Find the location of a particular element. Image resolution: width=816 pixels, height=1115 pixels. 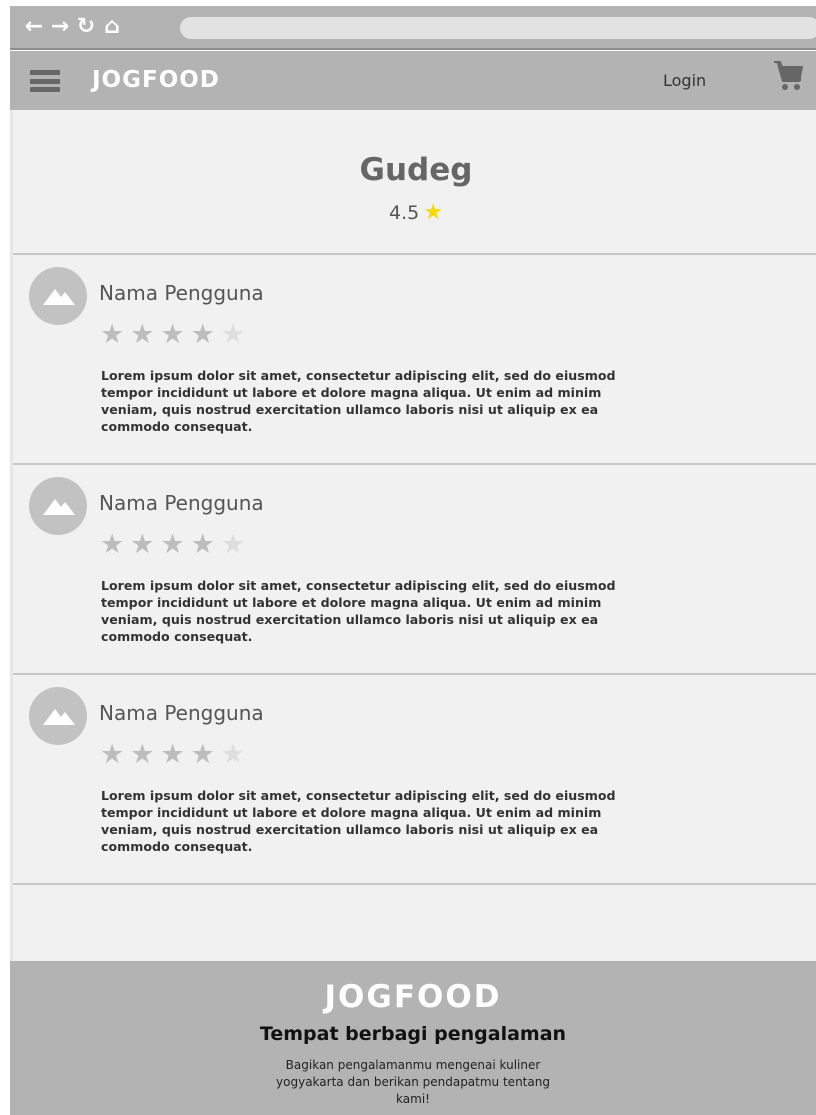

menu-icon is located at coordinates (45, 81).